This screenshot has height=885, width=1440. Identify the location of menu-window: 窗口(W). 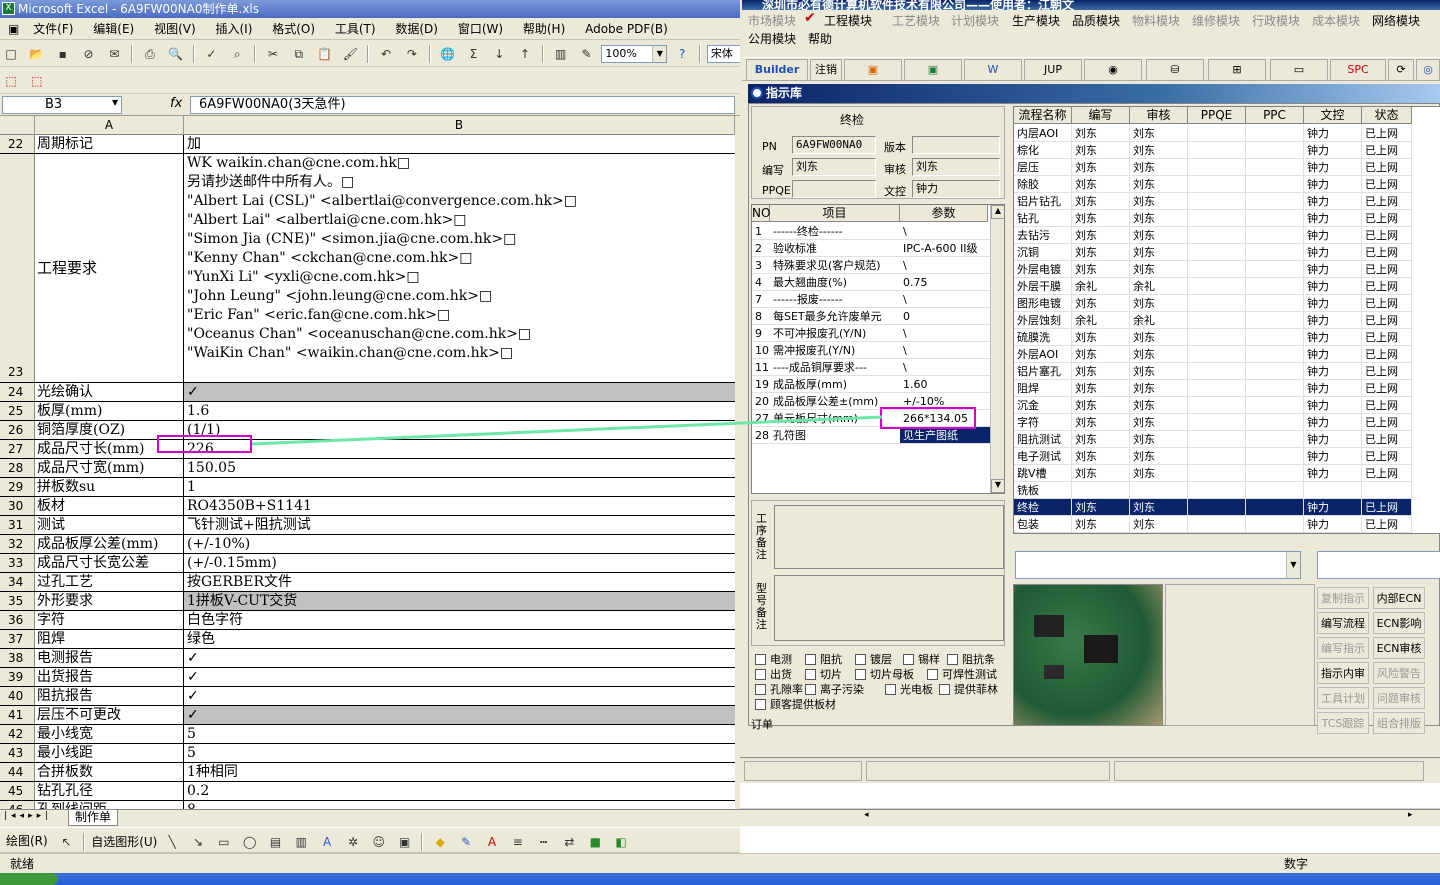
(480, 29).